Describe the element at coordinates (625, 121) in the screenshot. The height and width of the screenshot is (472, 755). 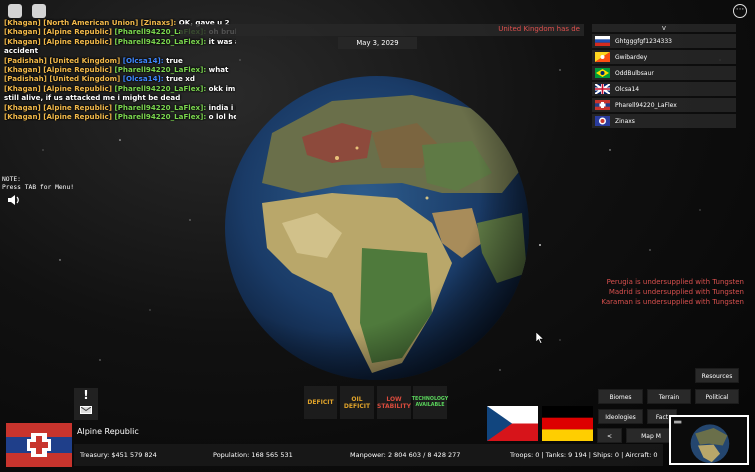
I see `player-name: Zinaxs` at that location.